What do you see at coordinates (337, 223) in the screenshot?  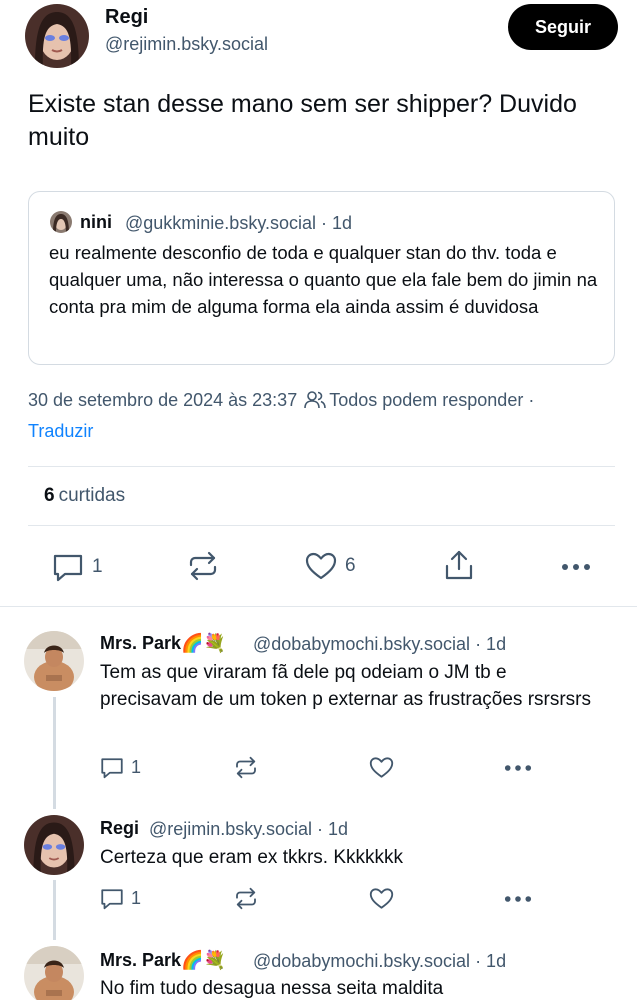 I see `quoted-post-age: · 1d` at bounding box center [337, 223].